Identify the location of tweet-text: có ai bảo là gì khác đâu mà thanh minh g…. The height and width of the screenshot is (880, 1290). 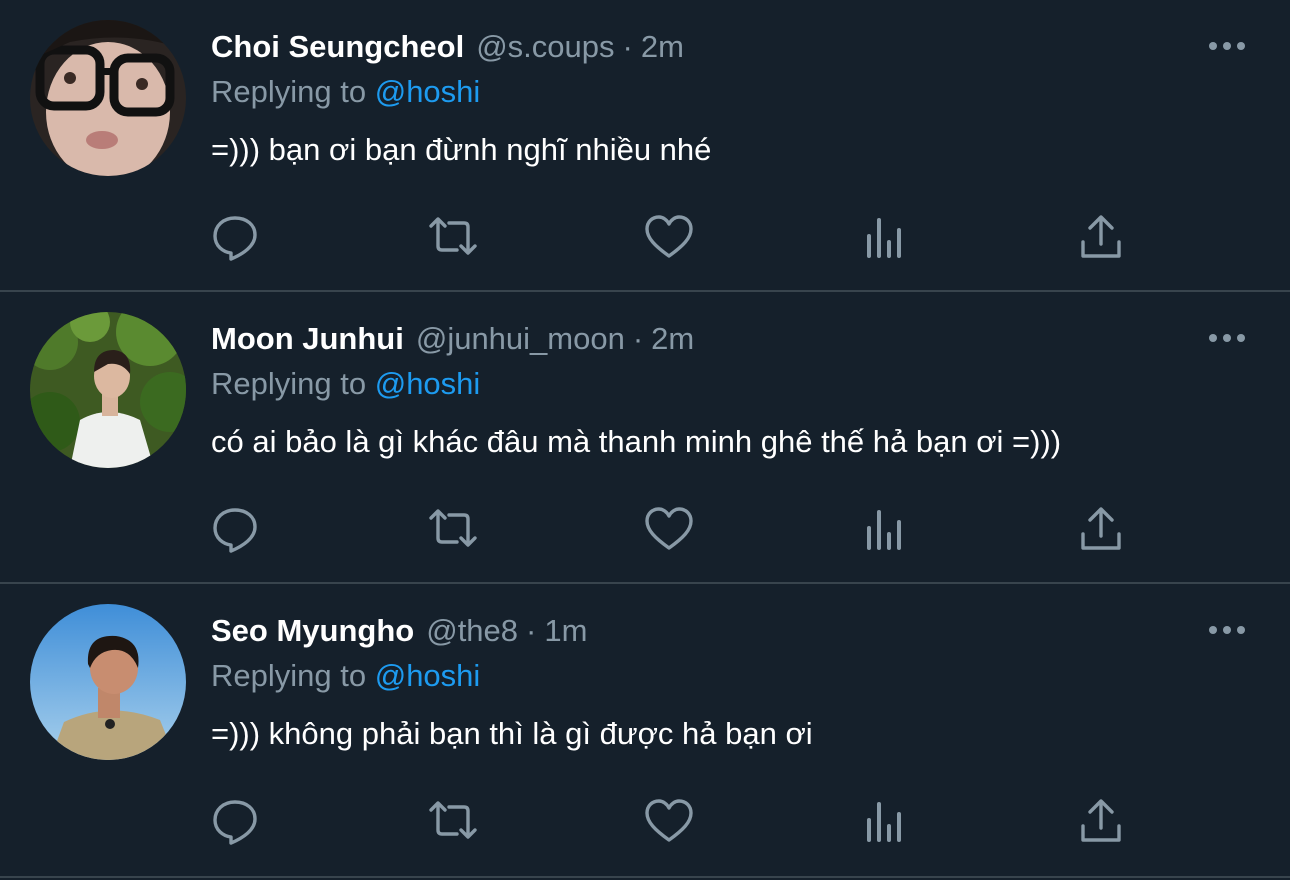
(636, 441).